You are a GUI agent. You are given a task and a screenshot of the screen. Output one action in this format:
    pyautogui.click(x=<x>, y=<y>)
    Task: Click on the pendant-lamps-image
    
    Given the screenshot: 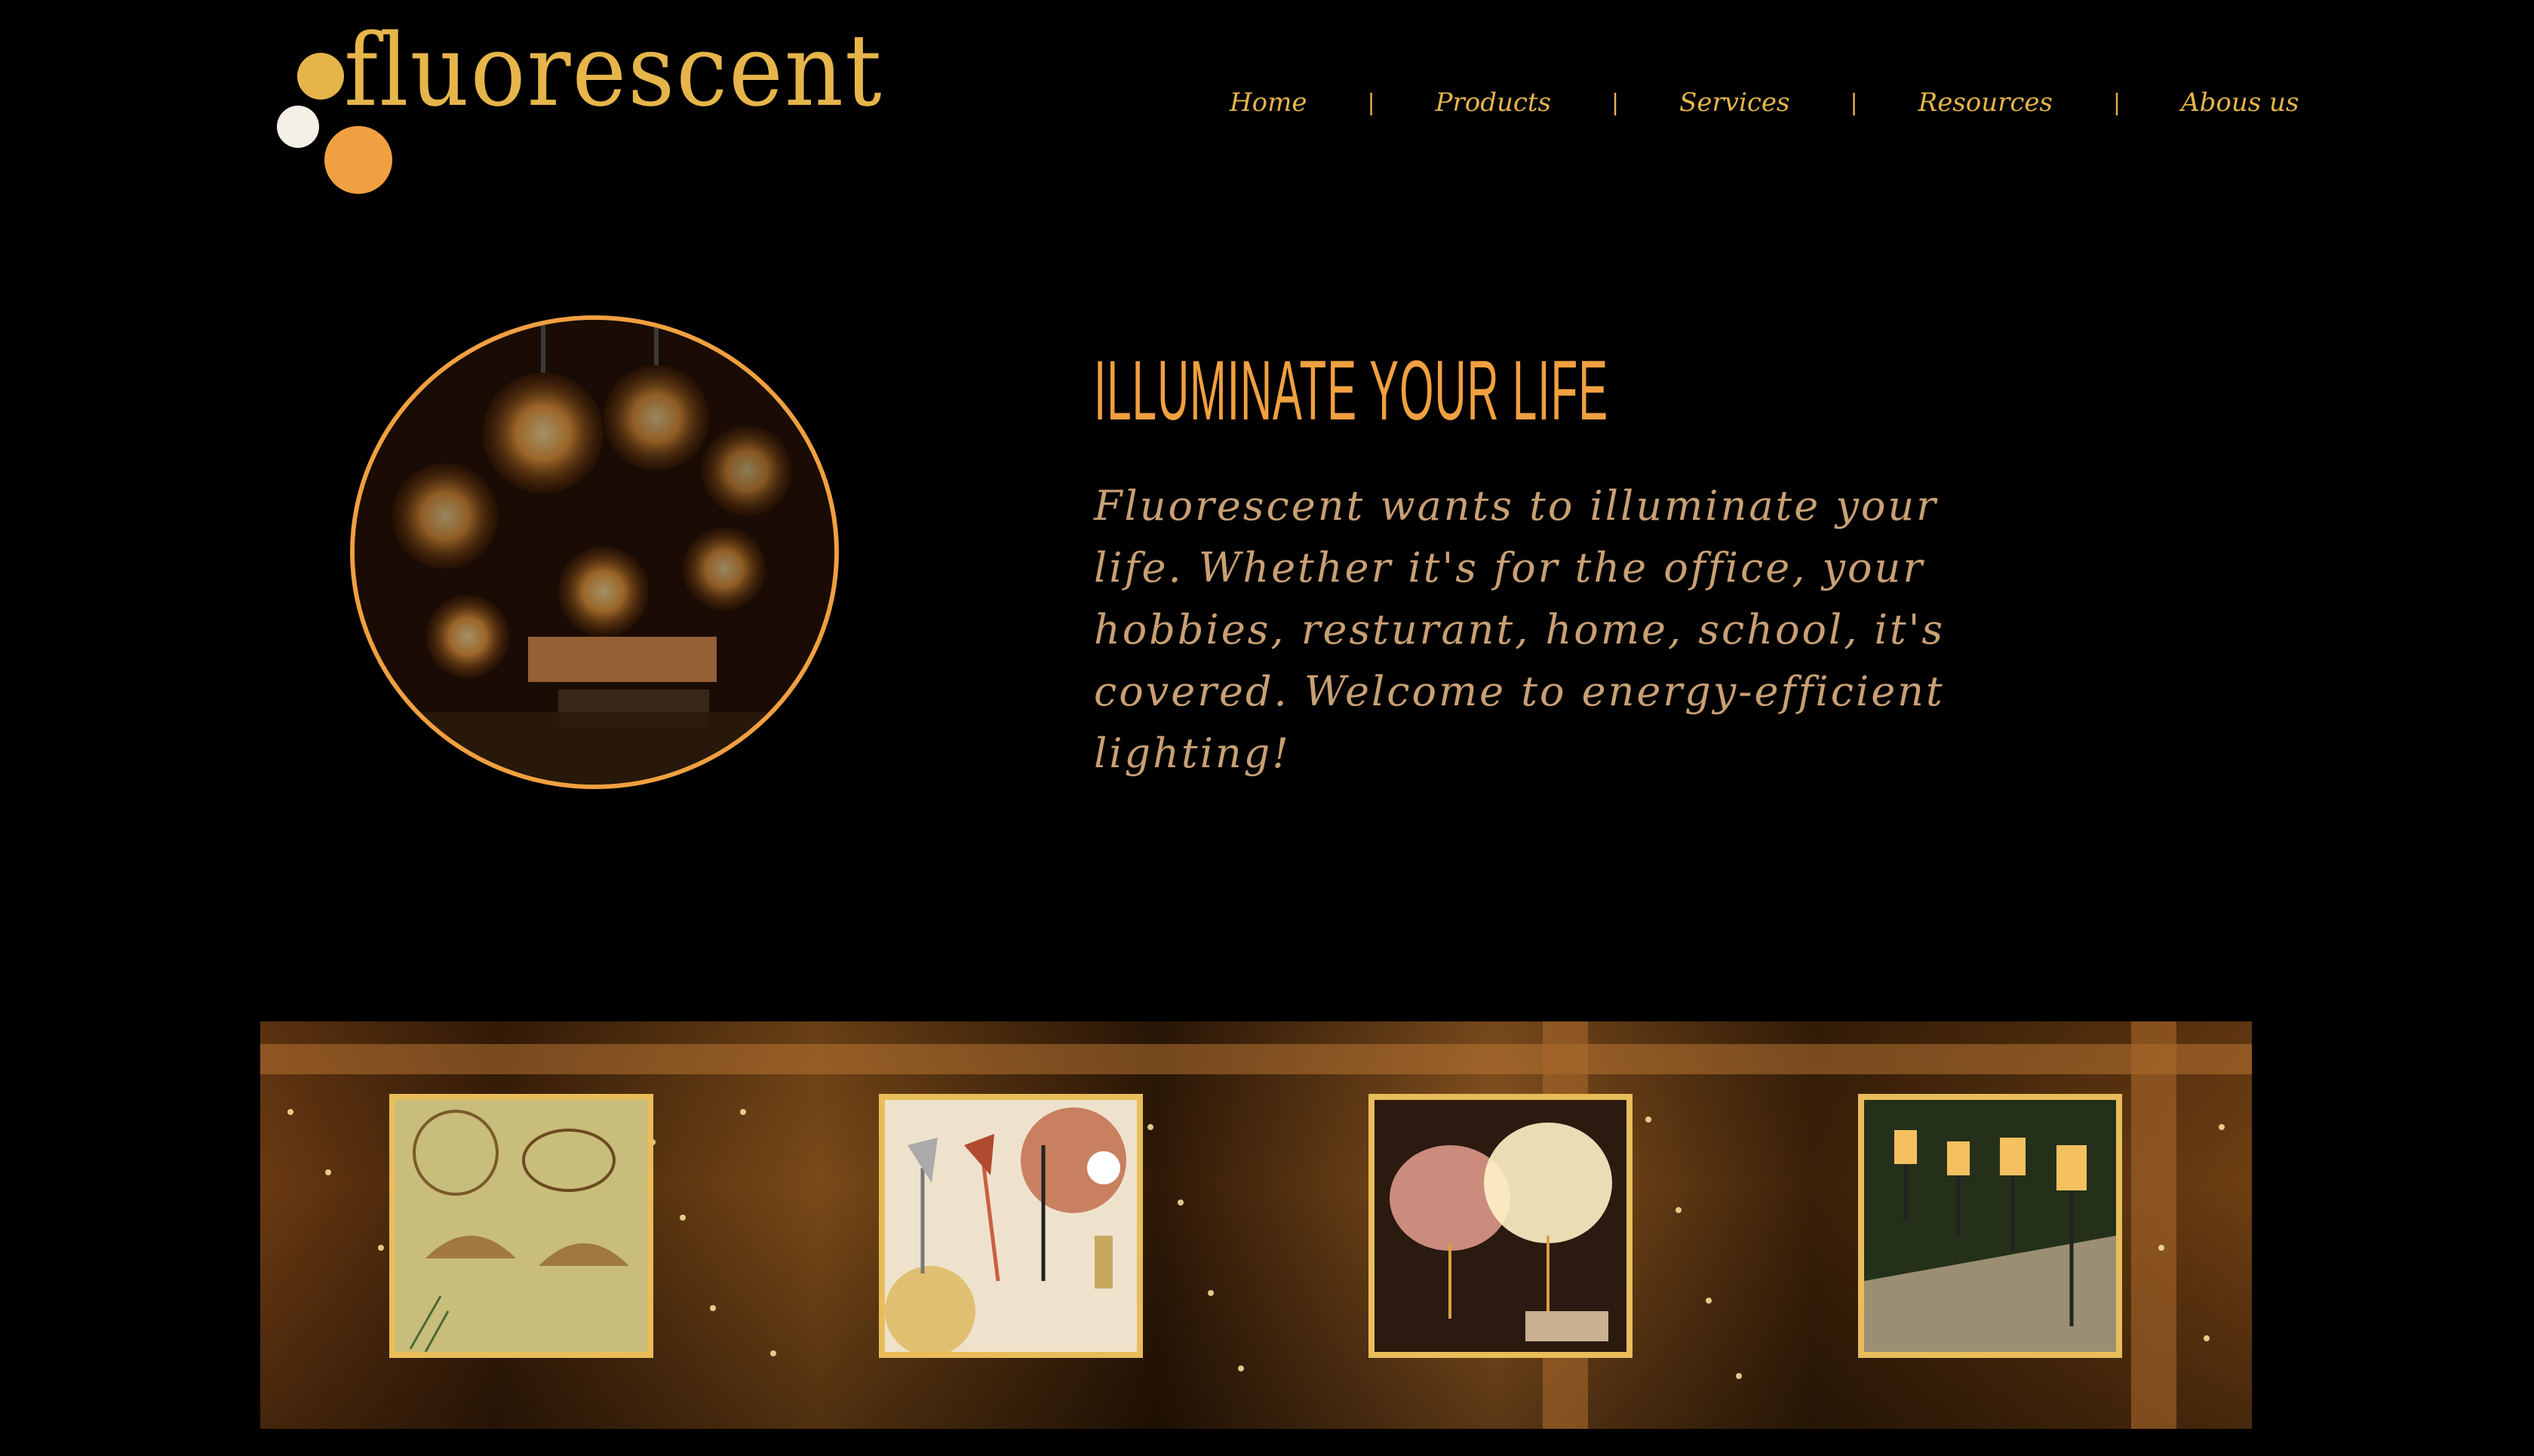 What is the action you would take?
    pyautogui.click(x=521, y=1226)
    